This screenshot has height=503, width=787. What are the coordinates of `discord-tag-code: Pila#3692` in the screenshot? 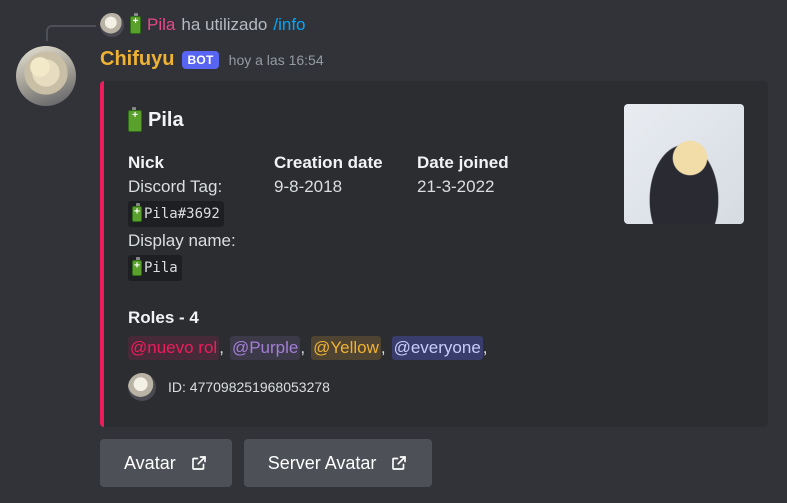 It's located at (176, 214).